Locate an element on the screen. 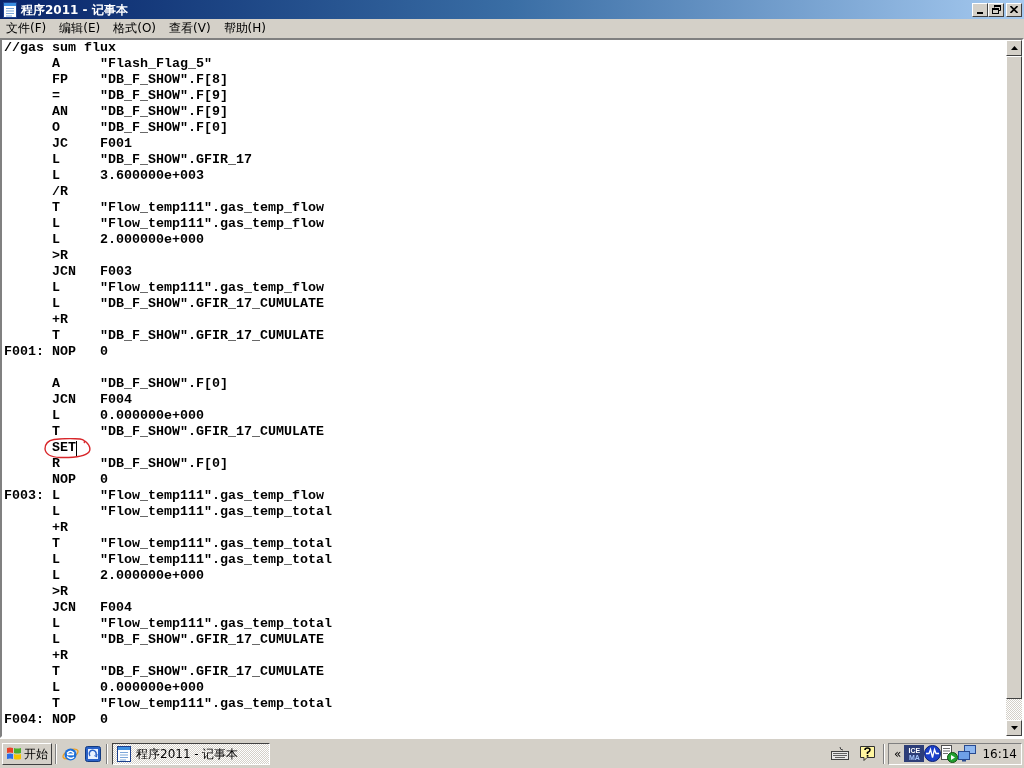 Image resolution: width=1024 pixels, height=768 pixels. menu-item: 格式(O) is located at coordinates (135, 28).